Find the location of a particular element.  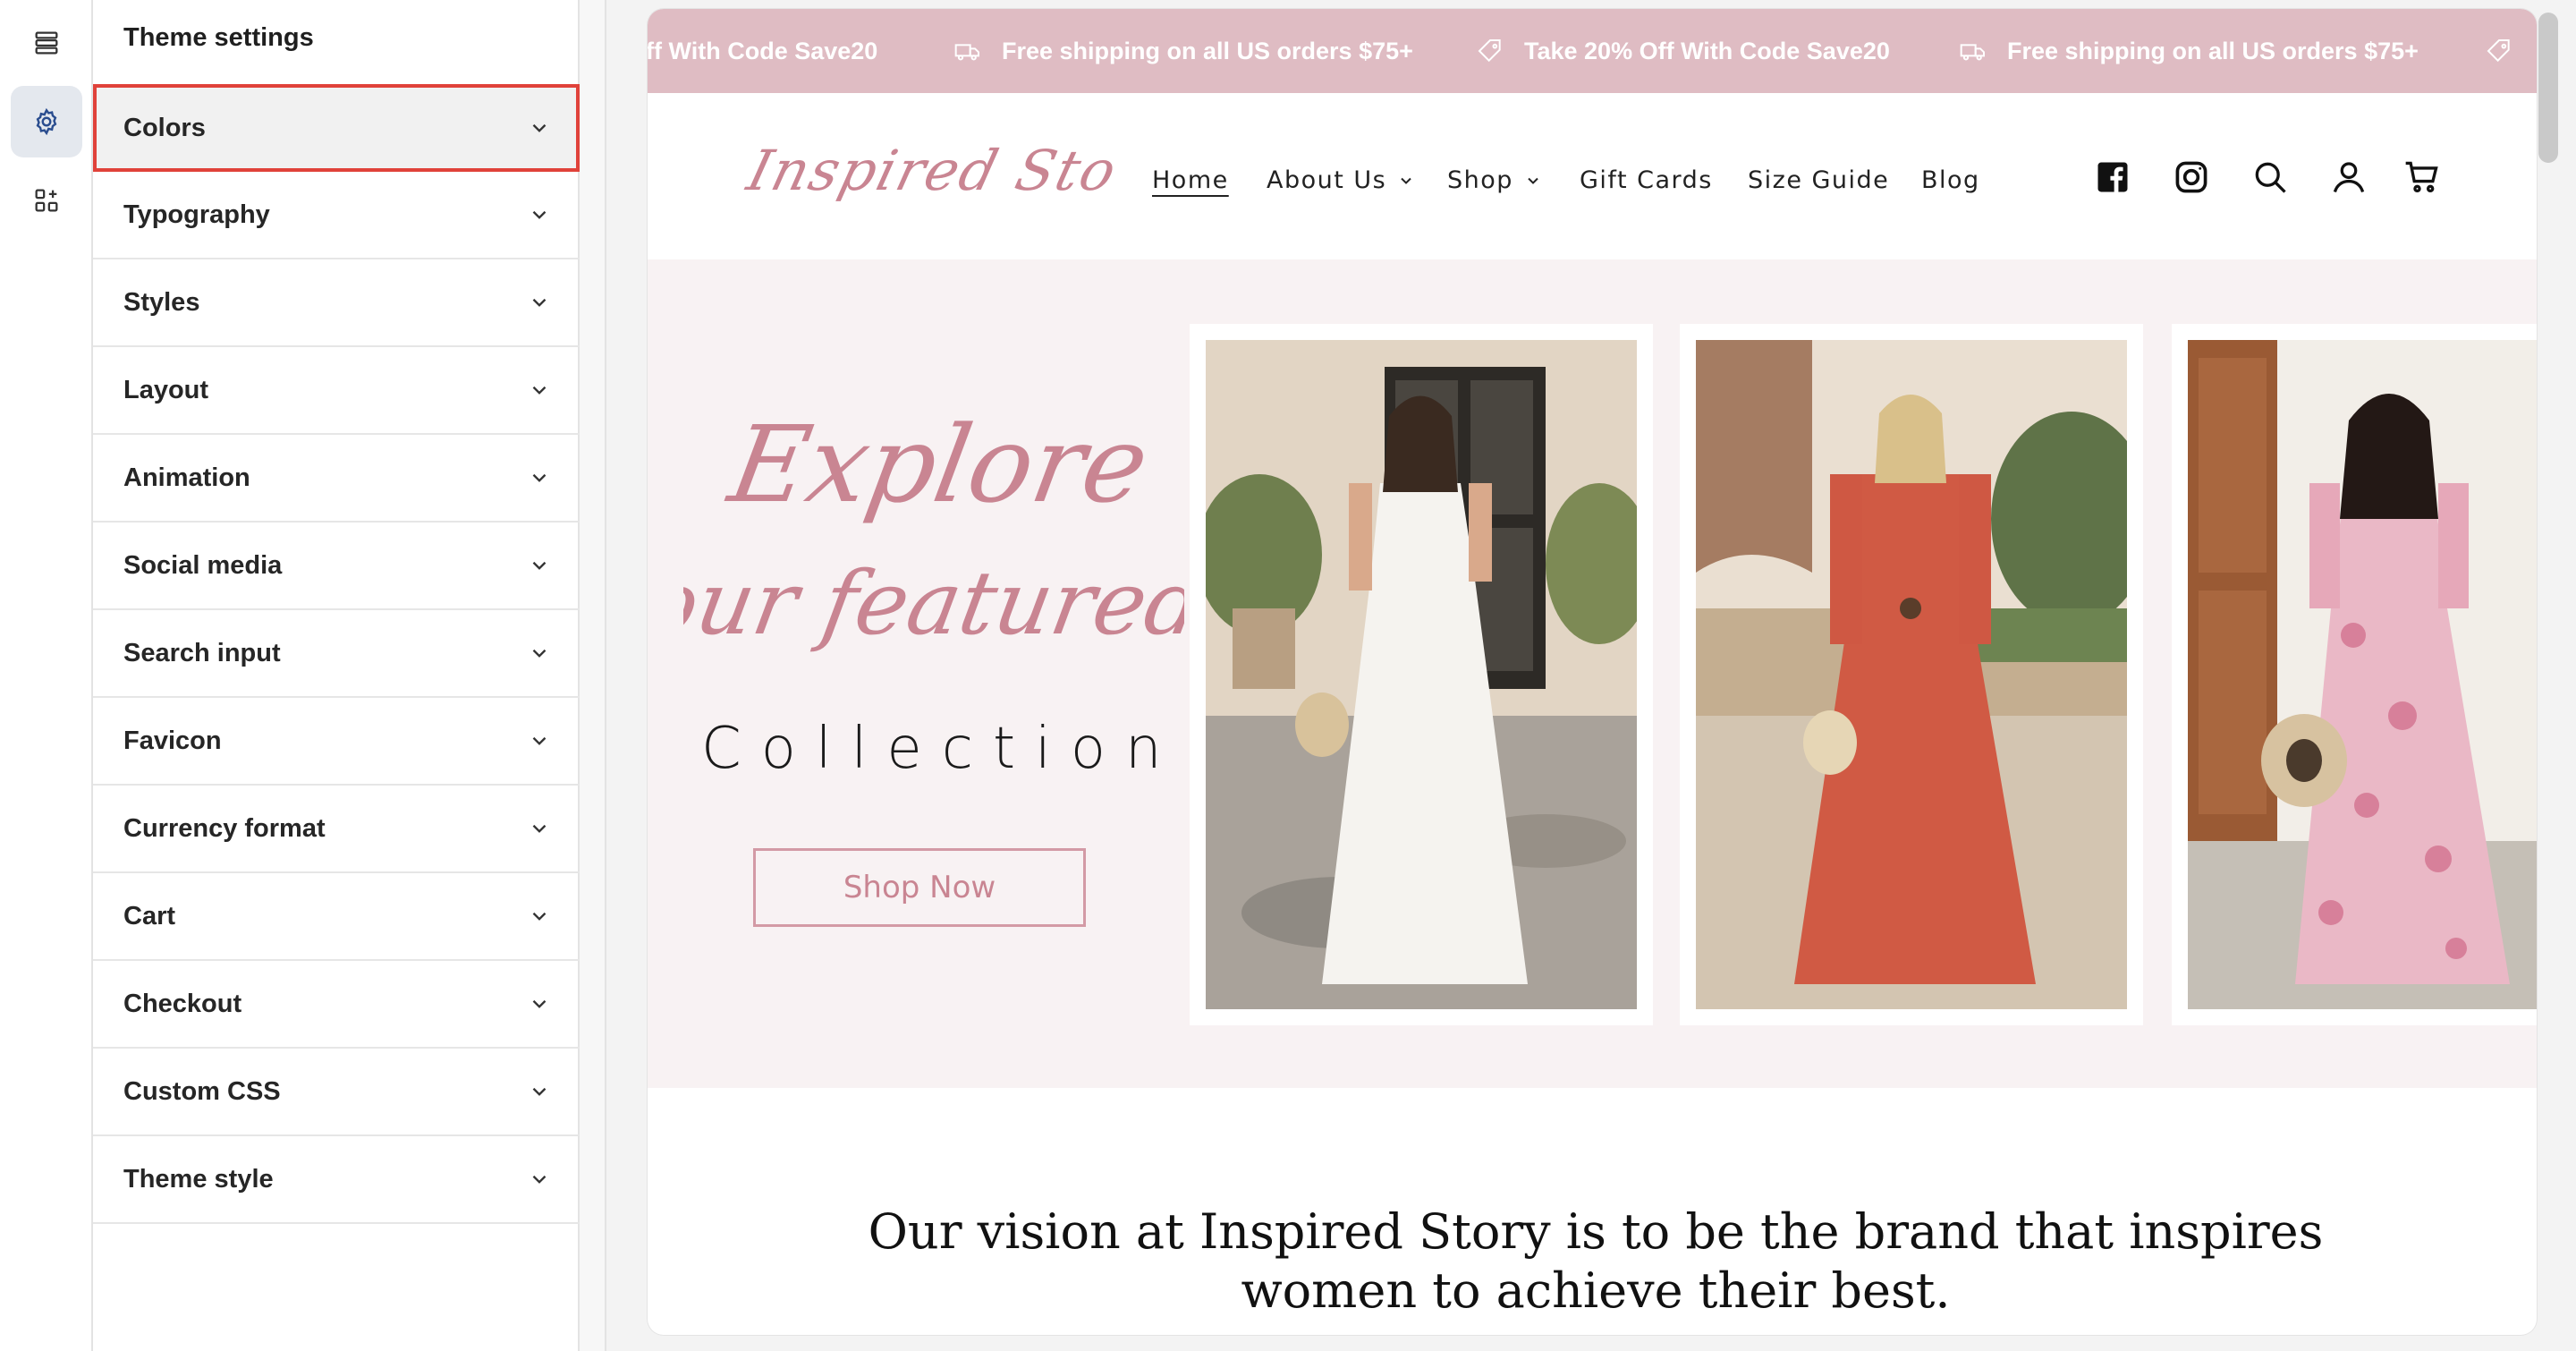

accordion-label: Cart is located at coordinates (149, 915).